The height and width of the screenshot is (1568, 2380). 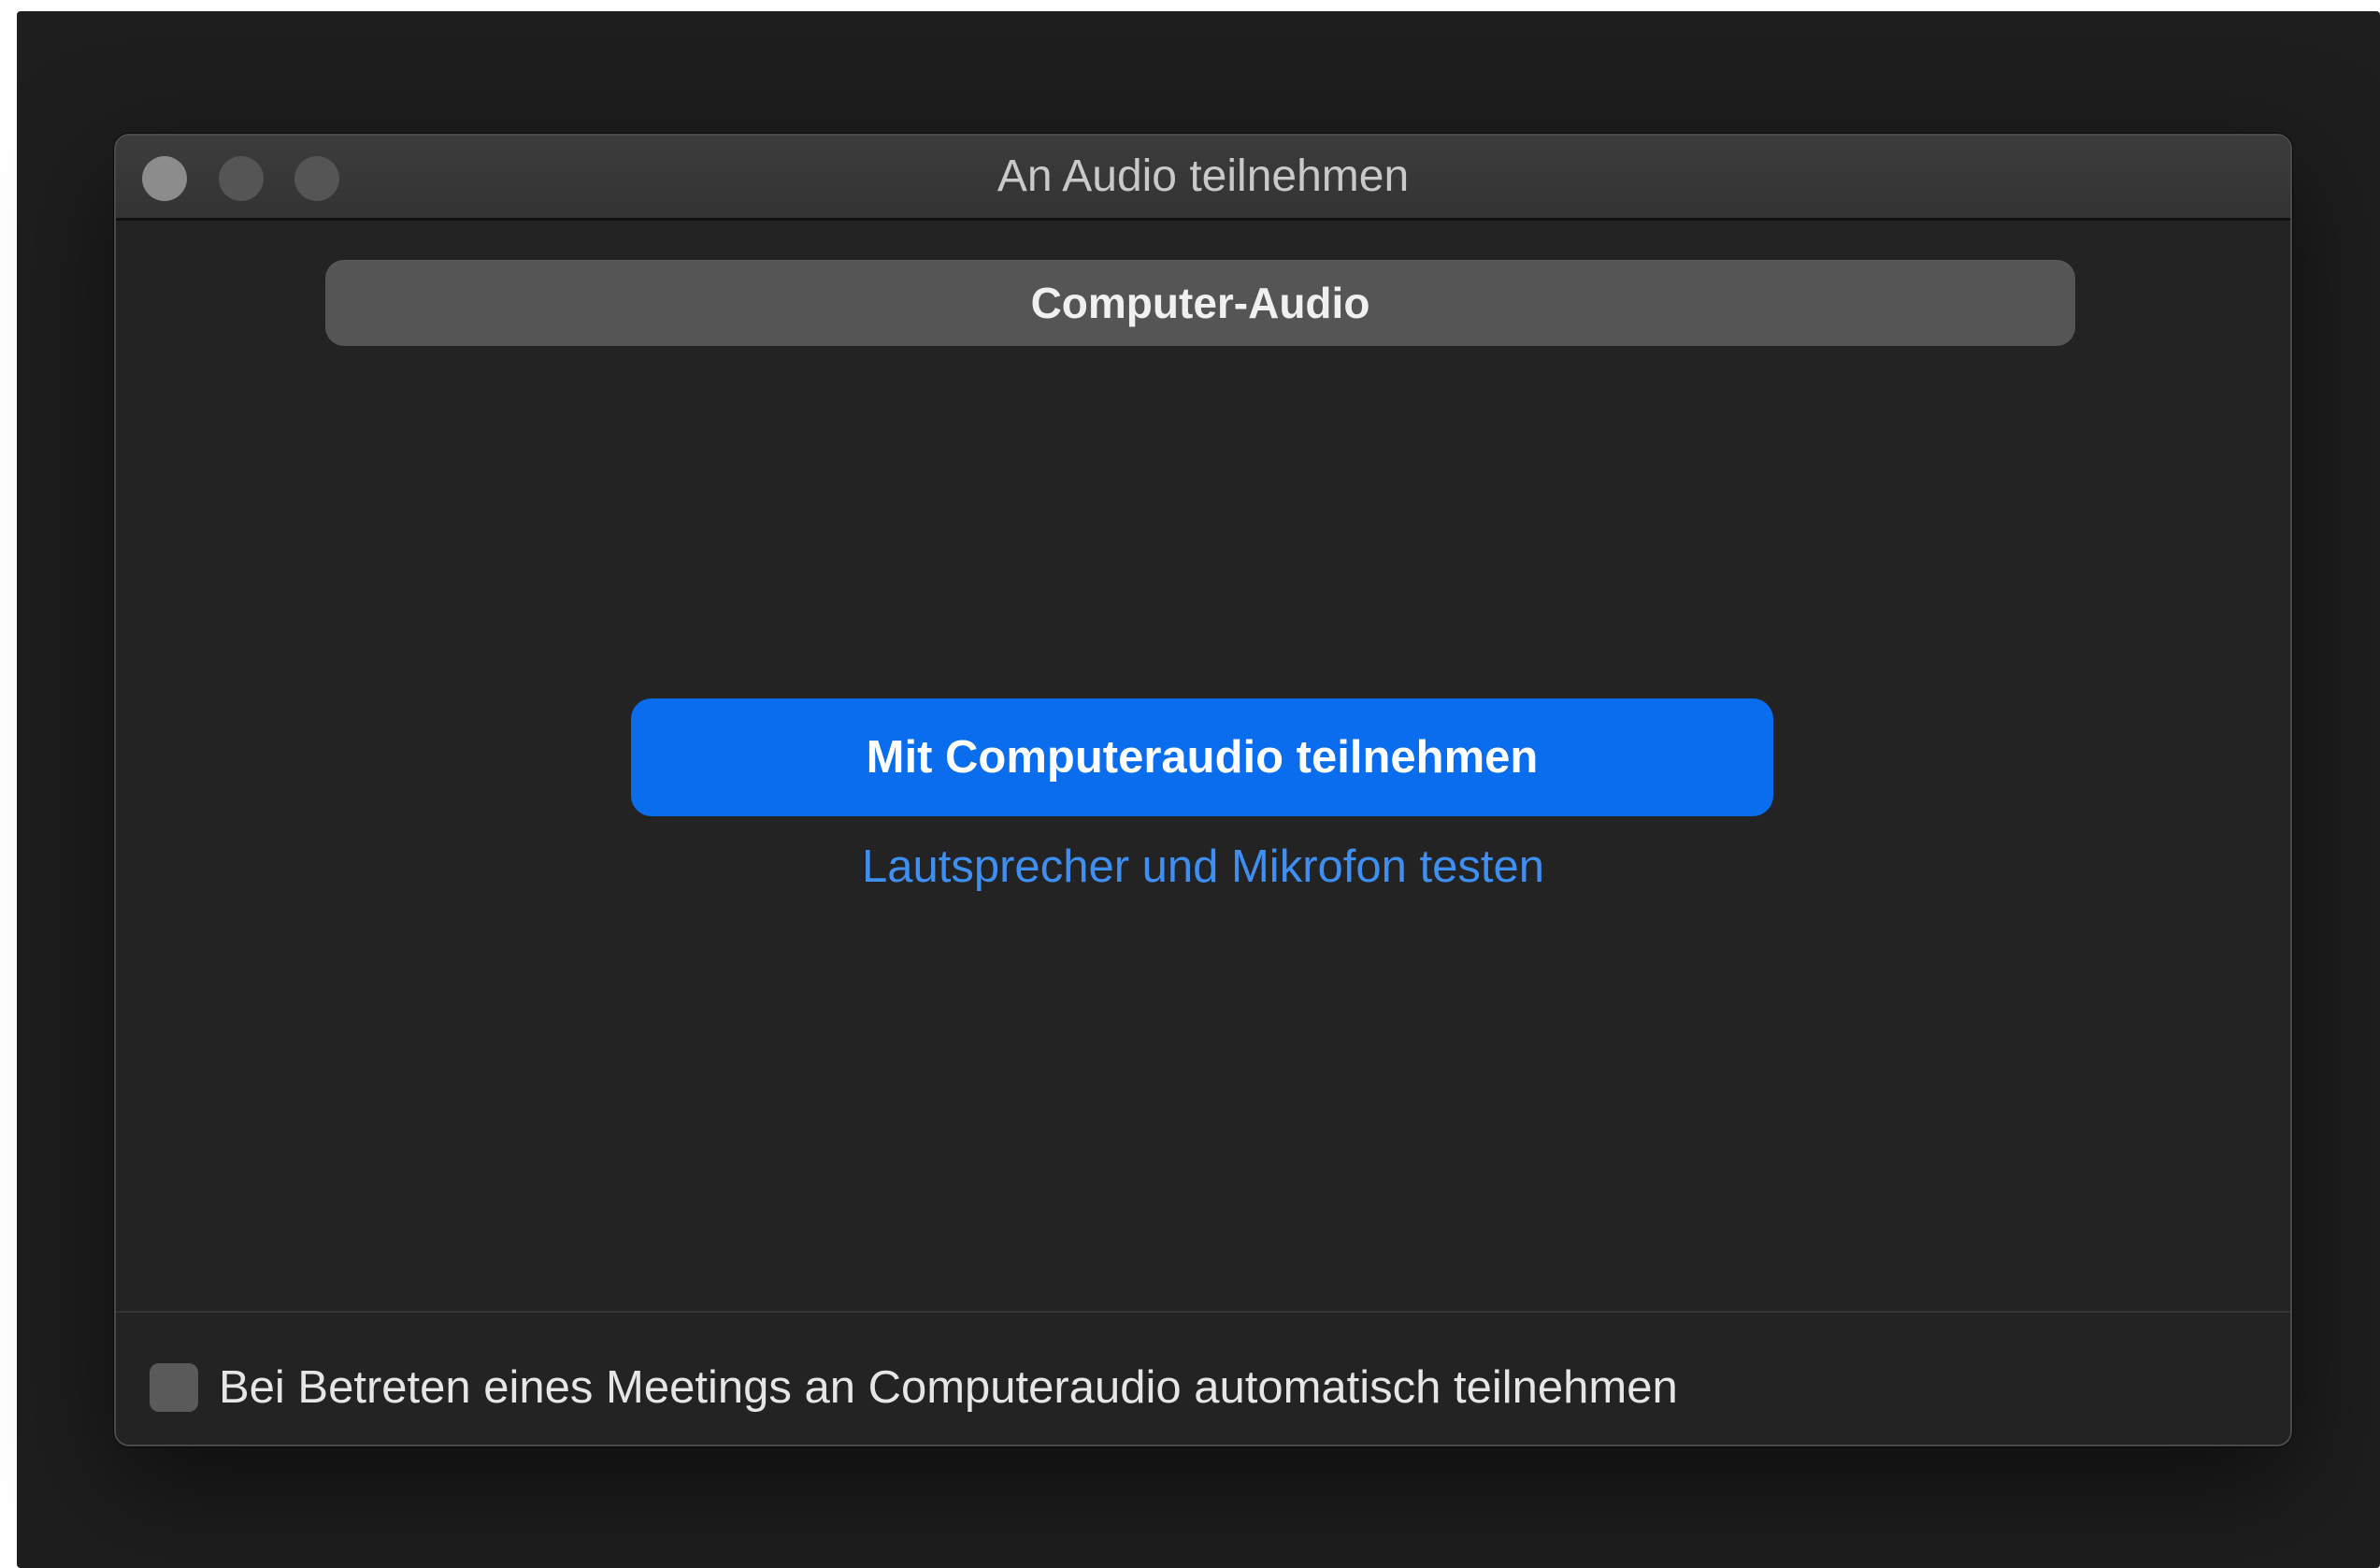 I want to click on audio-tab-bar: Computer-Audio, so click(x=1200, y=303).